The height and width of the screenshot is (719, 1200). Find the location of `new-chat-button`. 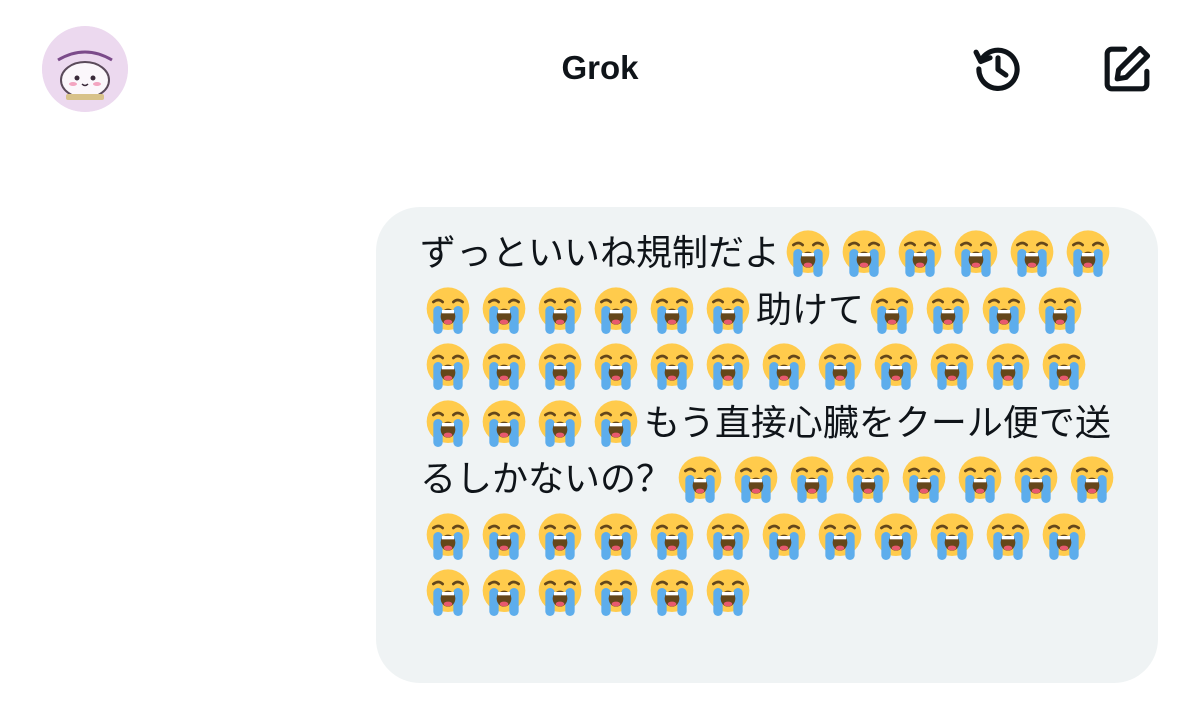

new-chat-button is located at coordinates (1127, 69).